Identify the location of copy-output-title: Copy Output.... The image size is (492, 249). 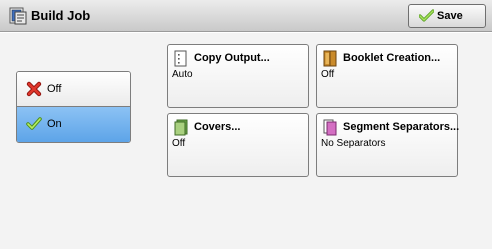
(232, 58).